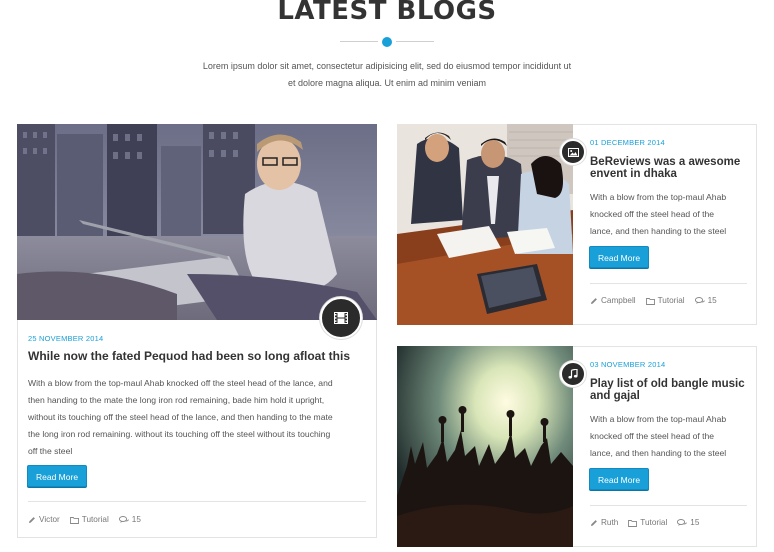 This screenshot has width=774, height=552. I want to click on post-meta: Victor Tutorial 15, so click(84, 519).